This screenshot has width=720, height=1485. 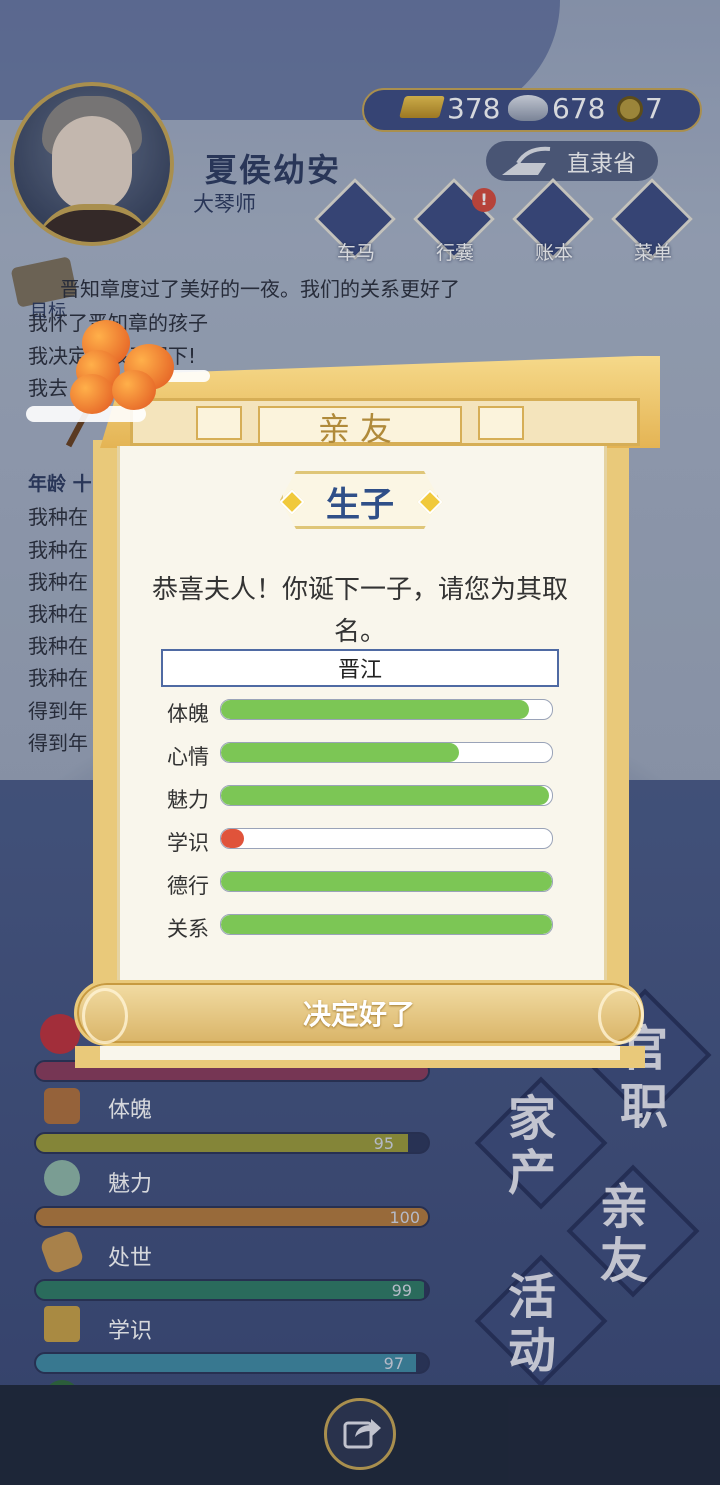 I want to click on attr-label: 体魄, so click(x=188, y=714).